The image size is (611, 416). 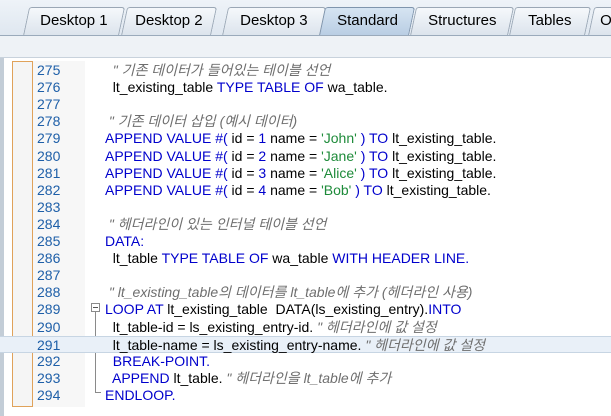 What do you see at coordinates (157, 361) in the screenshot?
I see `code-text: BREAK-POINT.` at bounding box center [157, 361].